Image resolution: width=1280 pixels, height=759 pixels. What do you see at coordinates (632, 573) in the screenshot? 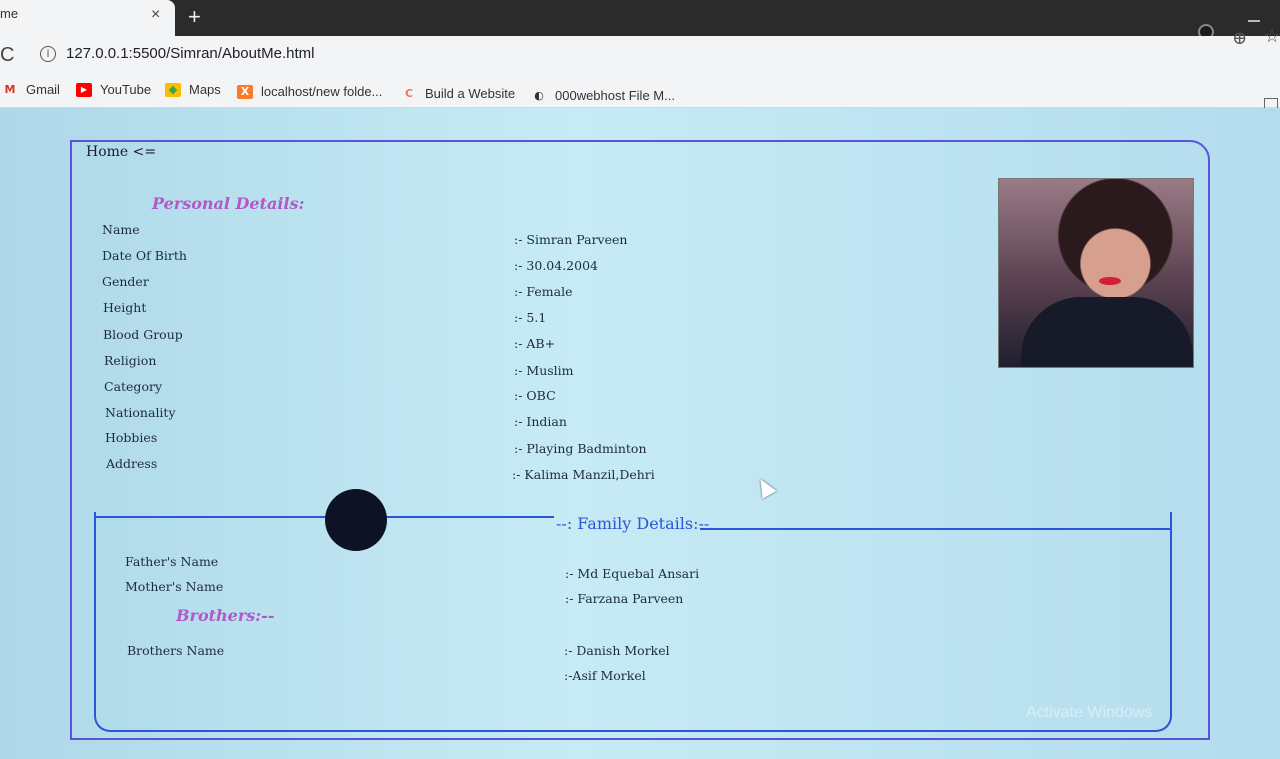
I see `value-father-name: :- Md Equebal Ansari` at bounding box center [632, 573].